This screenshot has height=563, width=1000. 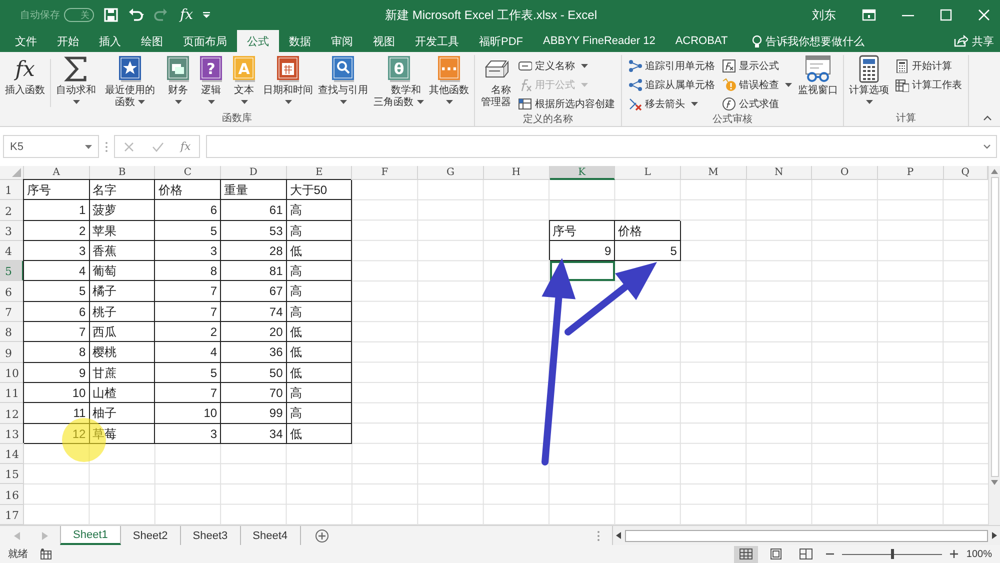 I want to click on row-header: 14, so click(x=12, y=454).